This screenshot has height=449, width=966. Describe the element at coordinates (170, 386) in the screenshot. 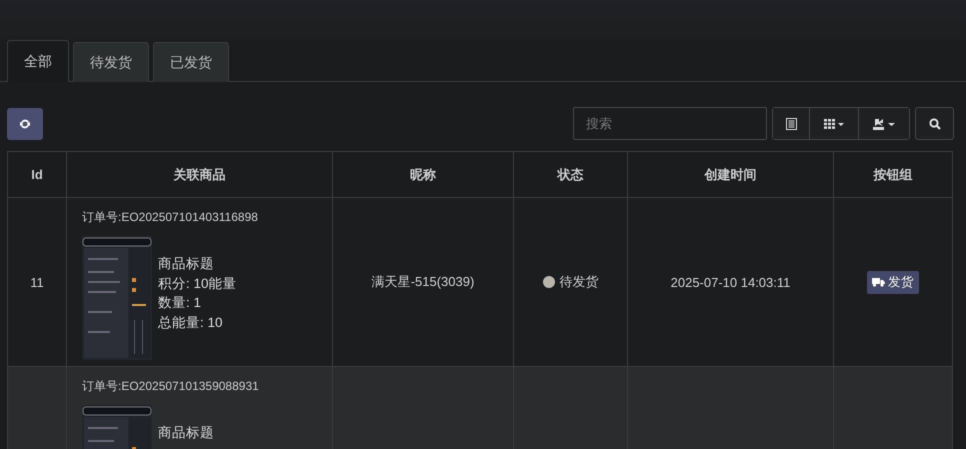

I see `order-number: 订单号:EO202507101359088931` at that location.